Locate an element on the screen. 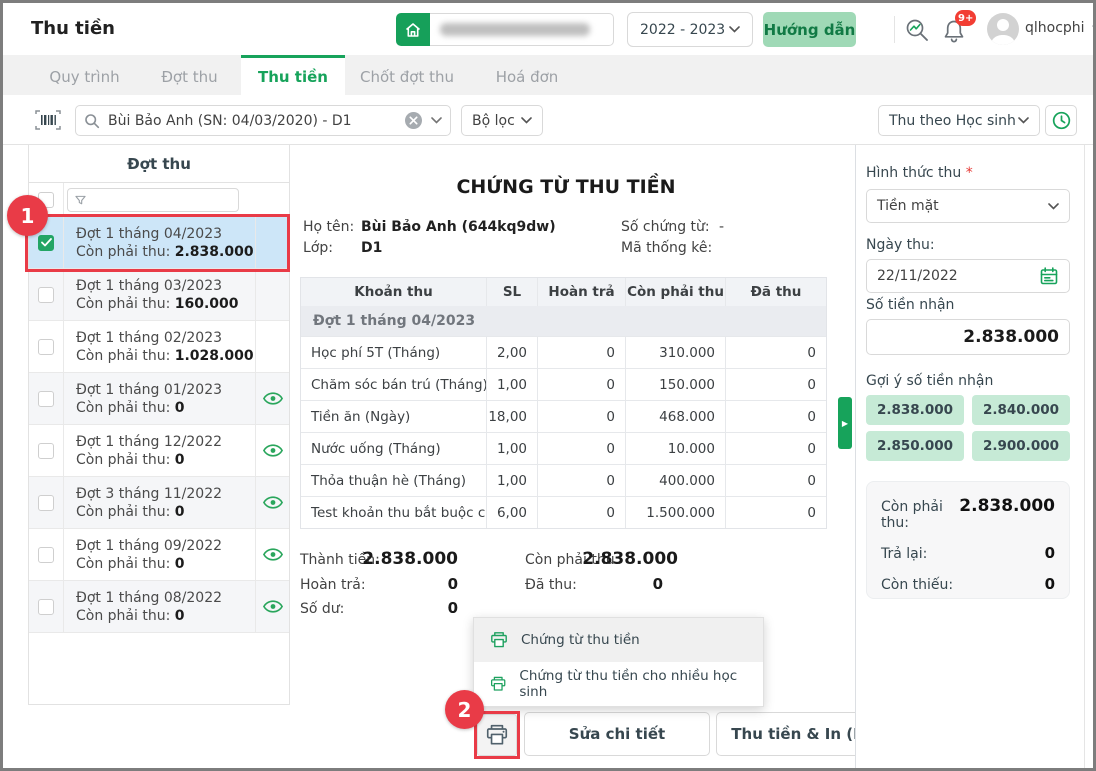  print-menu-item-receipt: Chứng từ thu tiền is located at coordinates (618, 640).